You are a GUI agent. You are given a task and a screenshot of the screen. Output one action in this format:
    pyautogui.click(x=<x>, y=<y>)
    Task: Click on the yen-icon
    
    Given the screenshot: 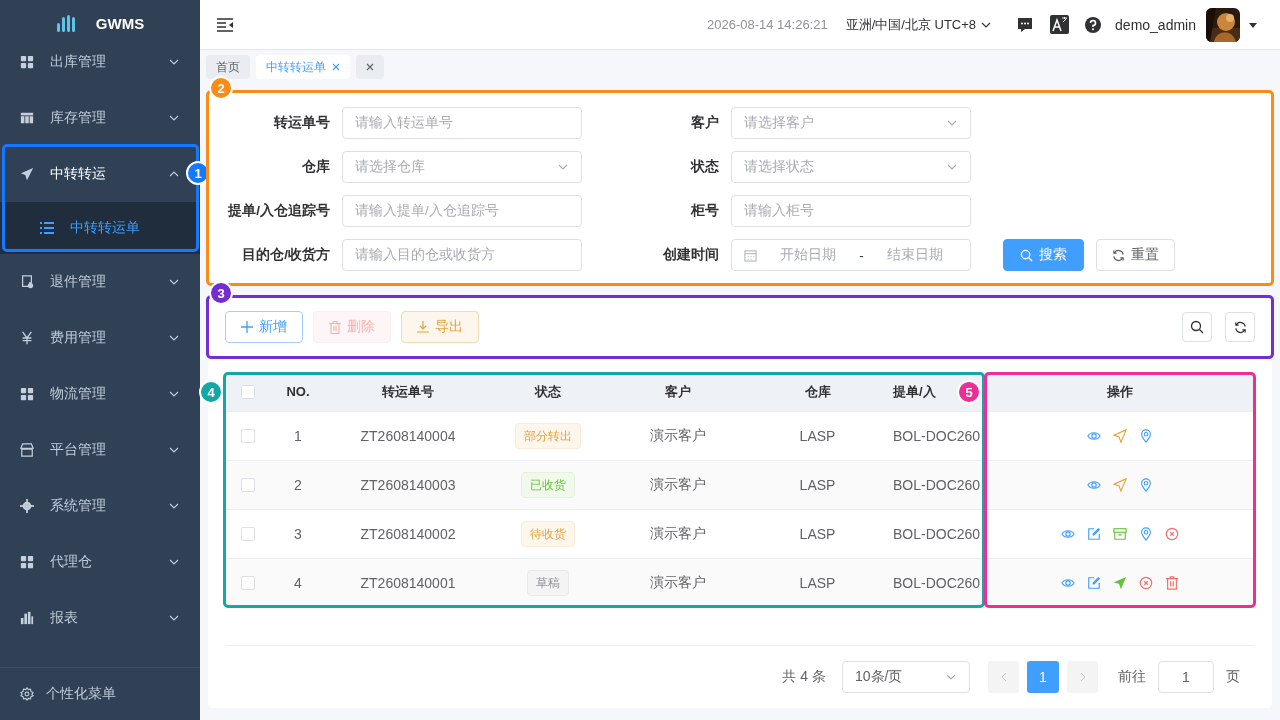 What is the action you would take?
    pyautogui.click(x=27, y=338)
    